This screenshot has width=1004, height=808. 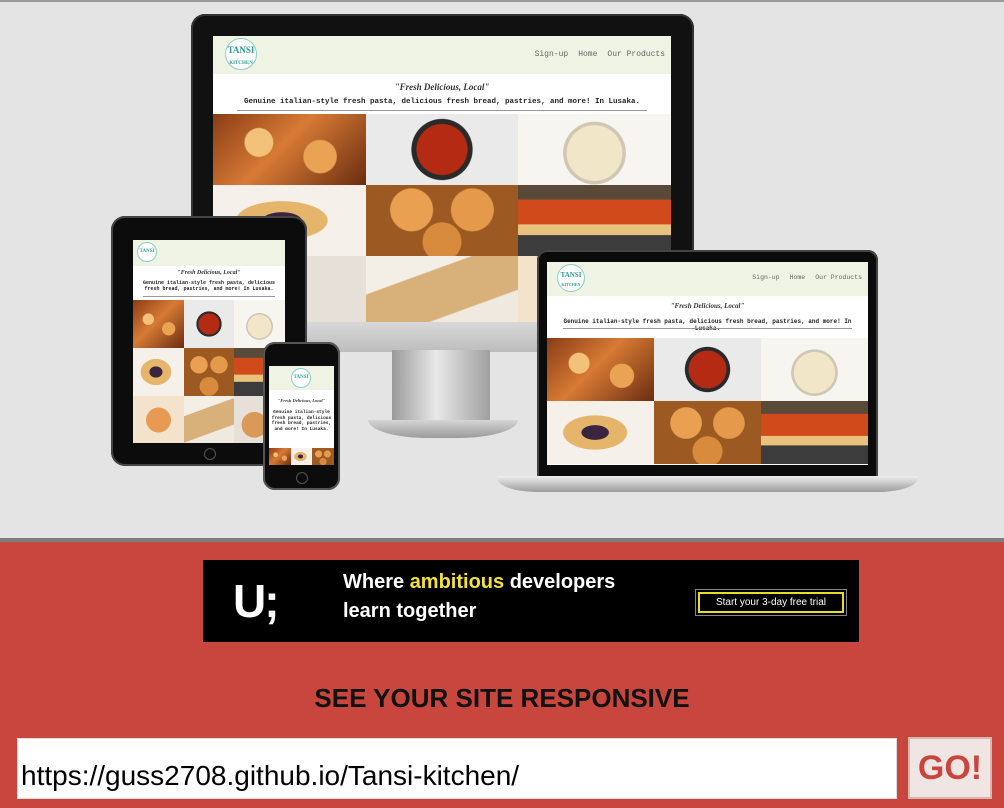 I want to click on monitor-stand, so click(x=441, y=387).